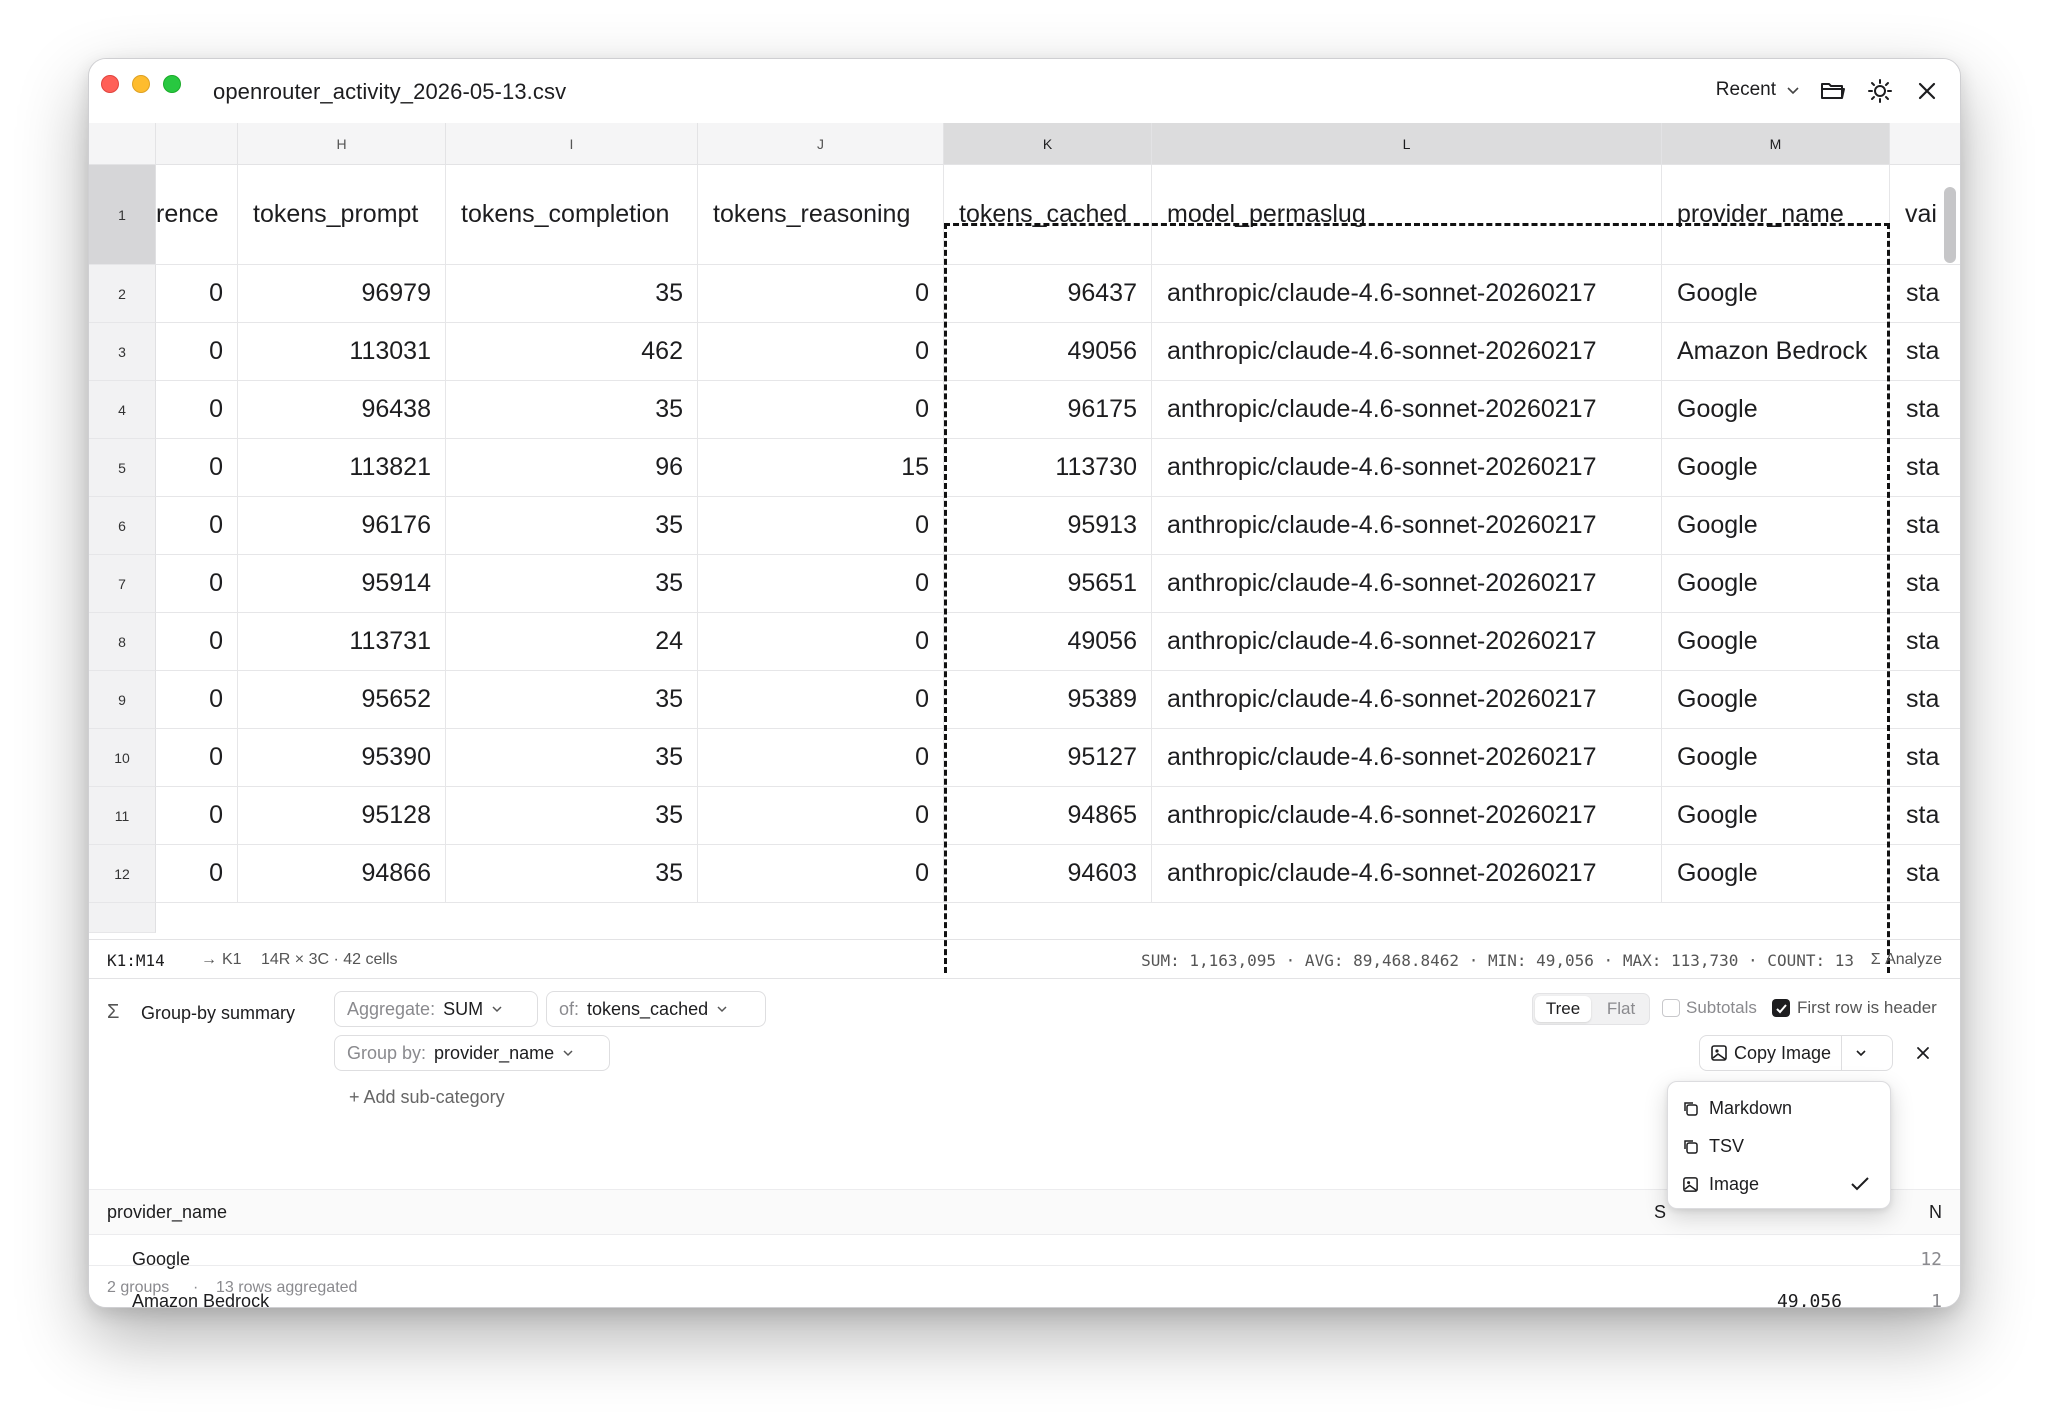 Image resolution: width=2048 pixels, height=1424 pixels. What do you see at coordinates (1048, 526) in the screenshot?
I see `table-cell: 95913` at bounding box center [1048, 526].